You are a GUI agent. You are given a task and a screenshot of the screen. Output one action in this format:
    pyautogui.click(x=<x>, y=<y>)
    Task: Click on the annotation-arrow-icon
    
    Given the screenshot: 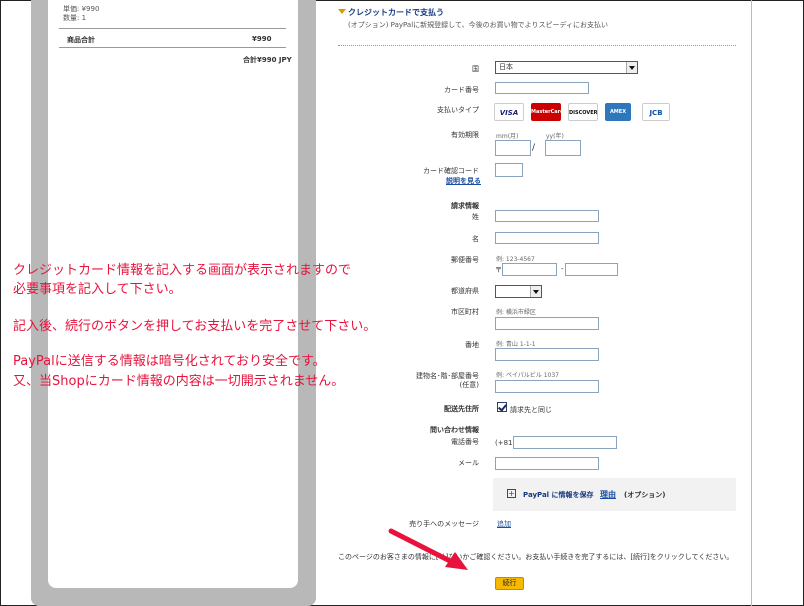 What is the action you would take?
    pyautogui.click(x=428, y=549)
    